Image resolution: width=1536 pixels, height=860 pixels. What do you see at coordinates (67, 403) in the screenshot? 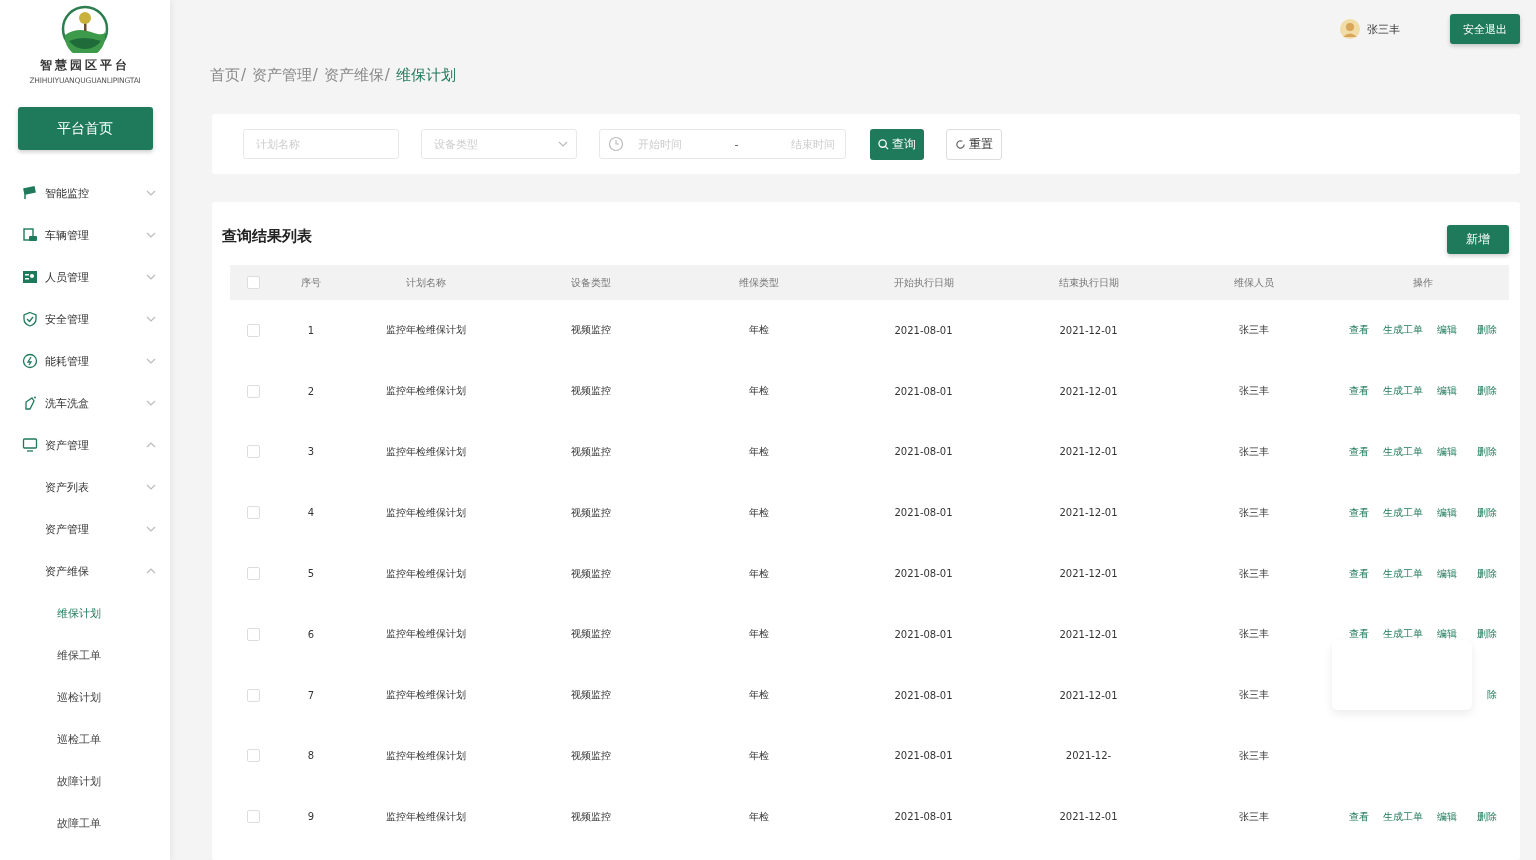
I see `menu-label: 洗车洗盒` at bounding box center [67, 403].